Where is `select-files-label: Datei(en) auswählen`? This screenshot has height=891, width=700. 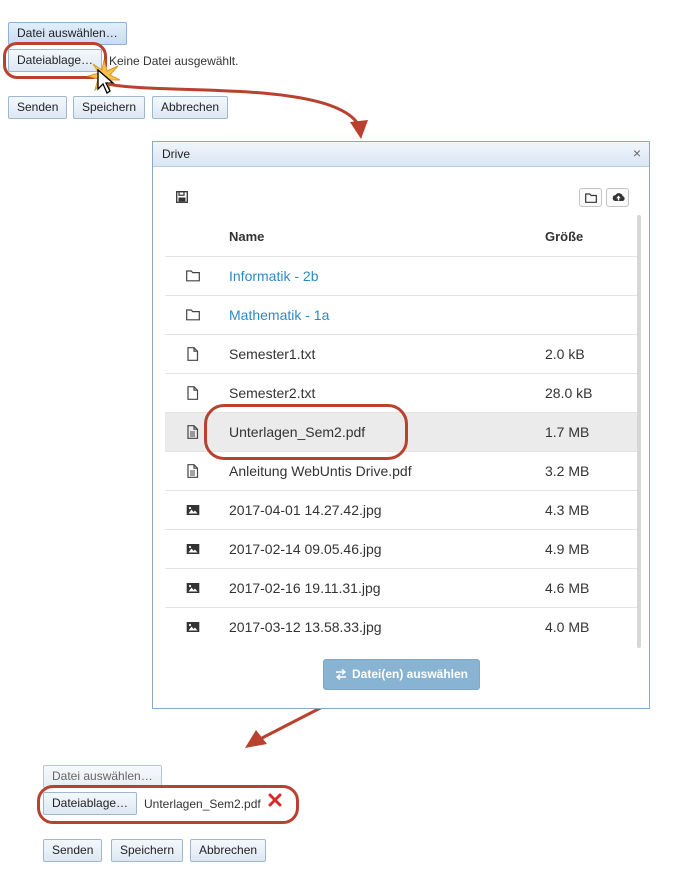
select-files-label: Datei(en) auswählen is located at coordinates (410, 674).